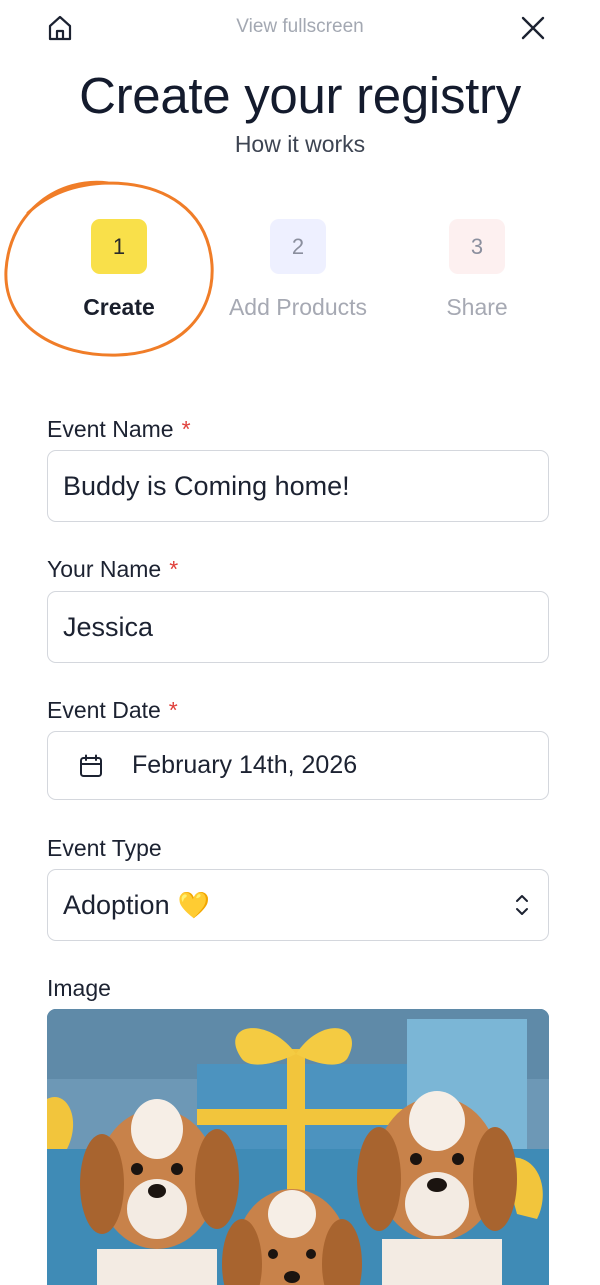 The height and width of the screenshot is (1285, 600). I want to click on step-number-badge: 1, so click(119, 246).